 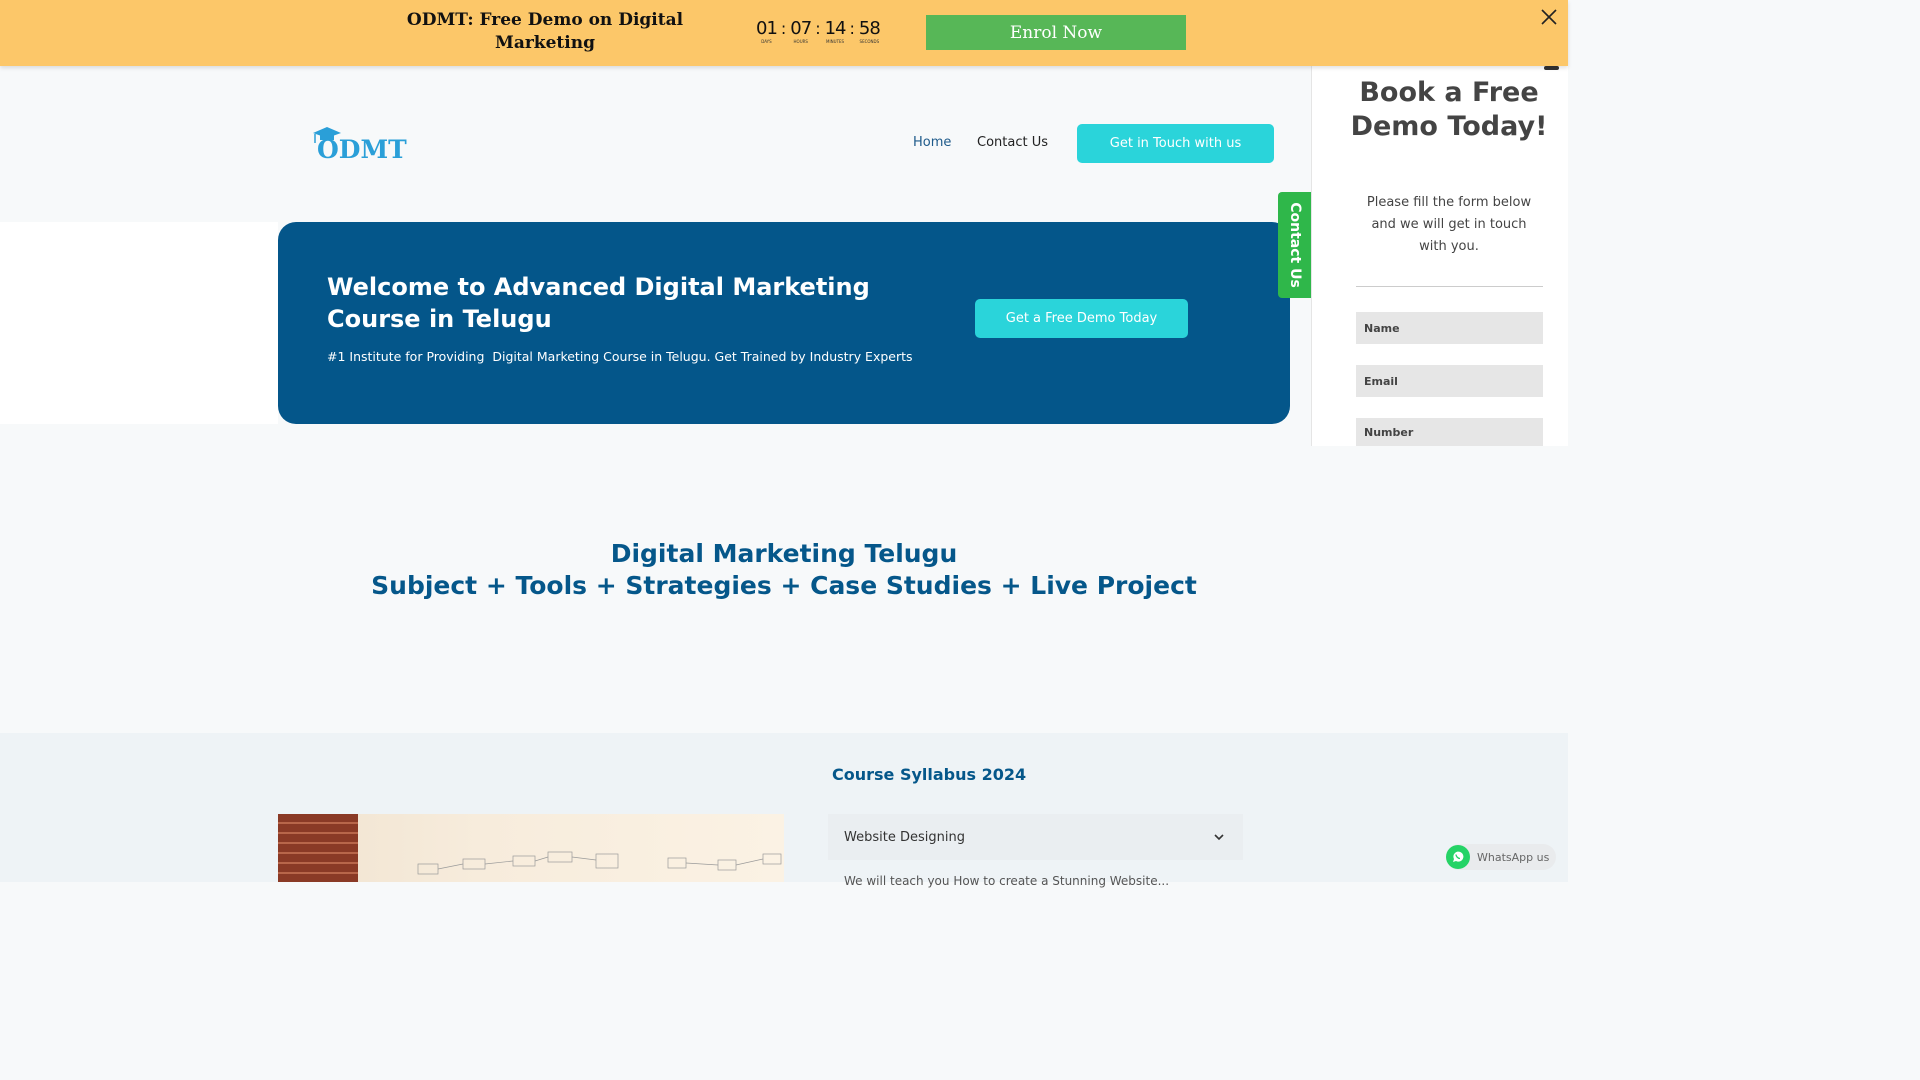 What do you see at coordinates (1458, 857) in the screenshot?
I see `whatsapp-icon` at bounding box center [1458, 857].